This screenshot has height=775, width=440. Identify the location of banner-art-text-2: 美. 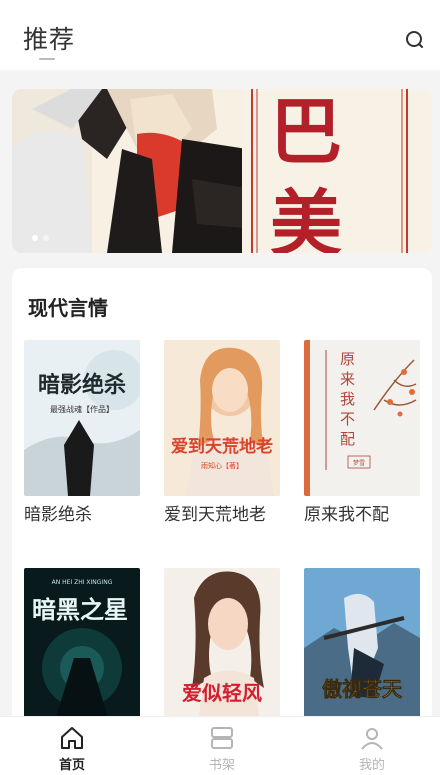
(306, 217).